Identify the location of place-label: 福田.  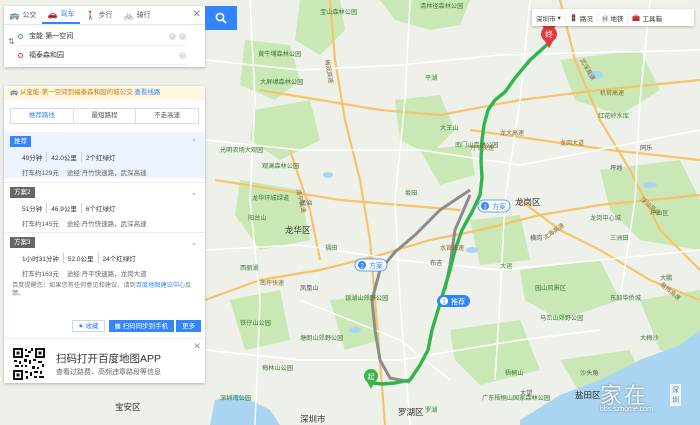
(331, 248).